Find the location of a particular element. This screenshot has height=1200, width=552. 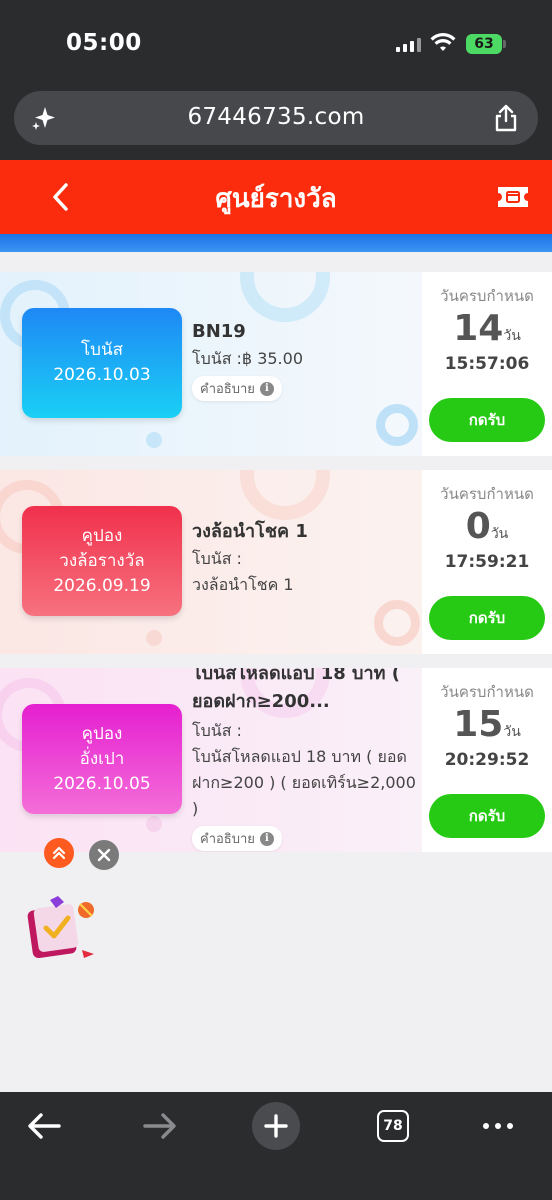

coupon-subtype: วงล้อรางวัล is located at coordinates (102, 560).